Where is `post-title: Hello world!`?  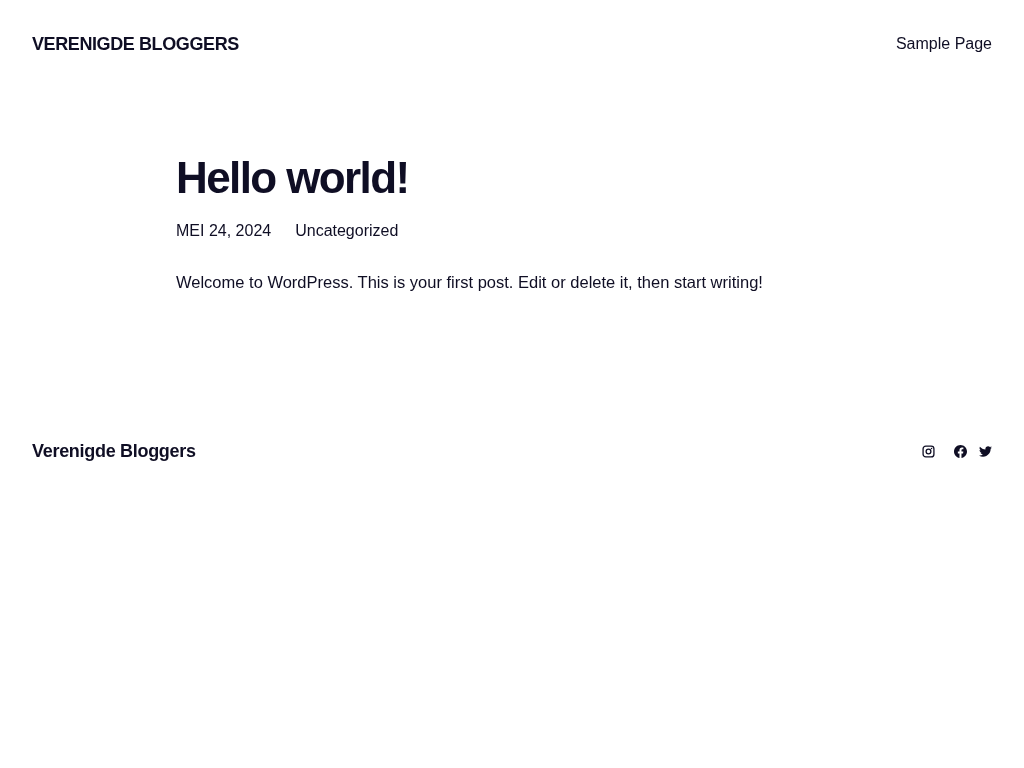 post-title: Hello world! is located at coordinates (293, 178).